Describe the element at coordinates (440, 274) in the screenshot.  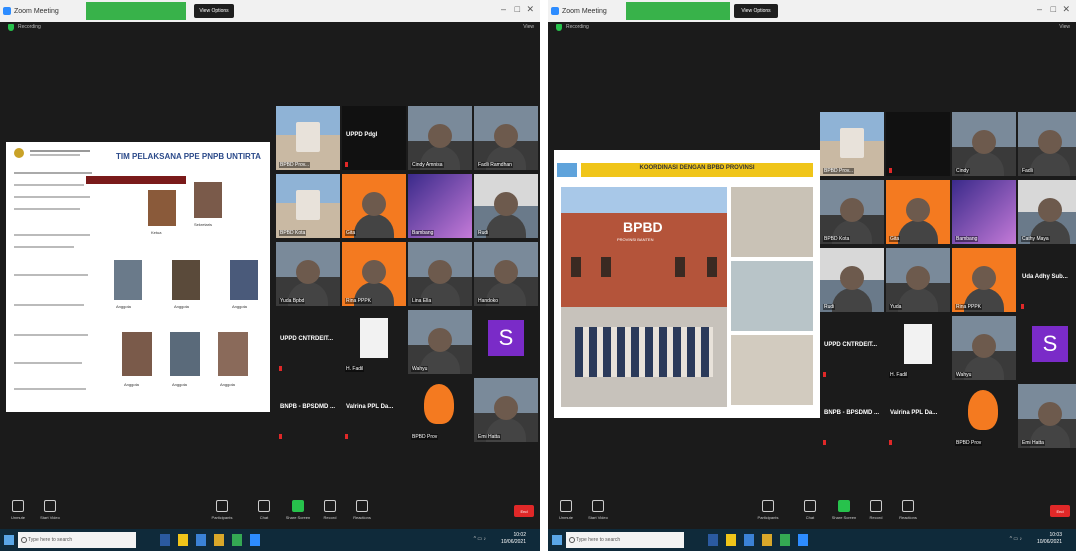
I see `participant-tile: Lina Ella` at that location.